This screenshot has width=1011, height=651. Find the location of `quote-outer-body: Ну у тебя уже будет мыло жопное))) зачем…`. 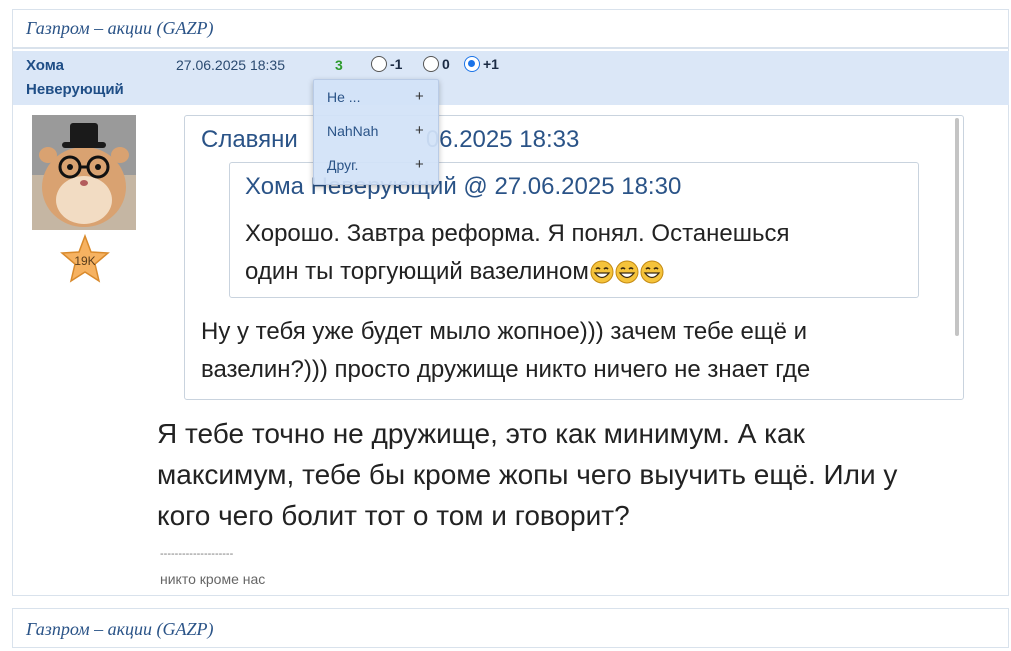

quote-outer-body: Ну у тебя уже будет мыло жопное))) зачем… is located at coordinates (571, 351).